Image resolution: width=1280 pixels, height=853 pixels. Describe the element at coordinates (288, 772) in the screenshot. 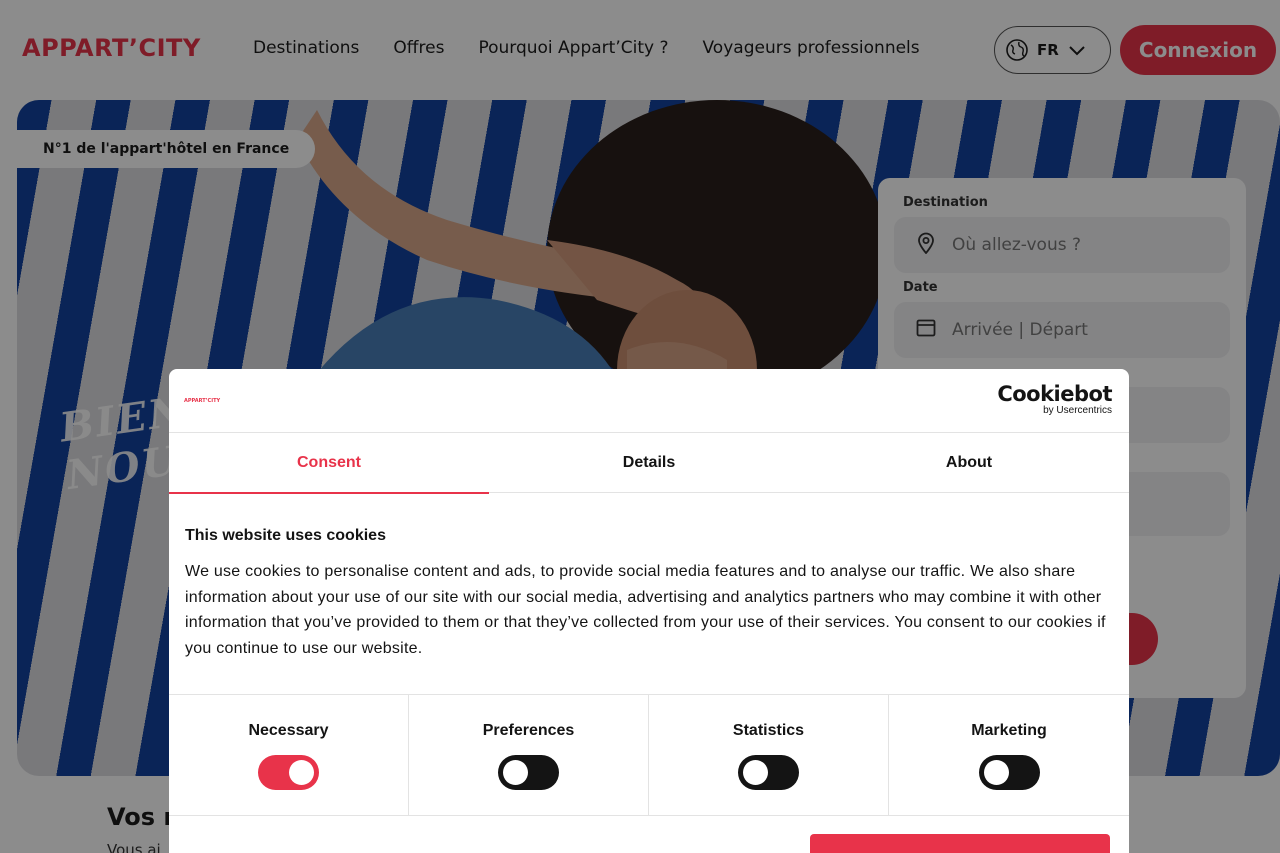

I see `necessary-toggle` at that location.